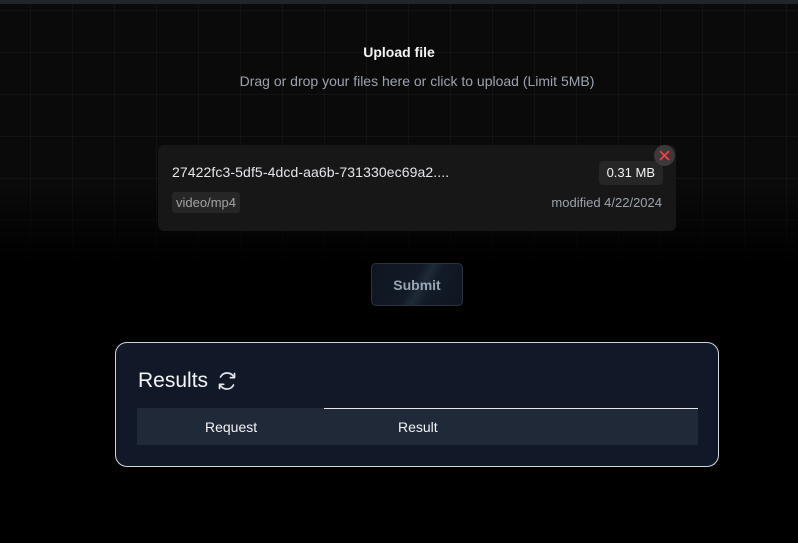  I want to click on close-icon, so click(664, 155).